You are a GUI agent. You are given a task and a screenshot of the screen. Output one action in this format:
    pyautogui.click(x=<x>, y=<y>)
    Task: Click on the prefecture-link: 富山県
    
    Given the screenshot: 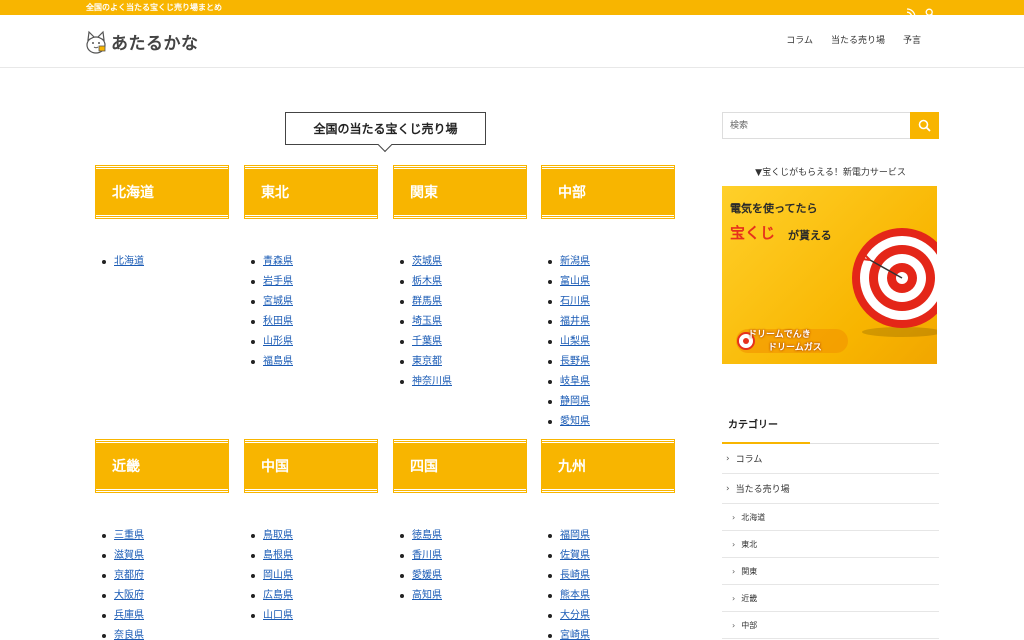 What is the action you would take?
    pyautogui.click(x=575, y=282)
    